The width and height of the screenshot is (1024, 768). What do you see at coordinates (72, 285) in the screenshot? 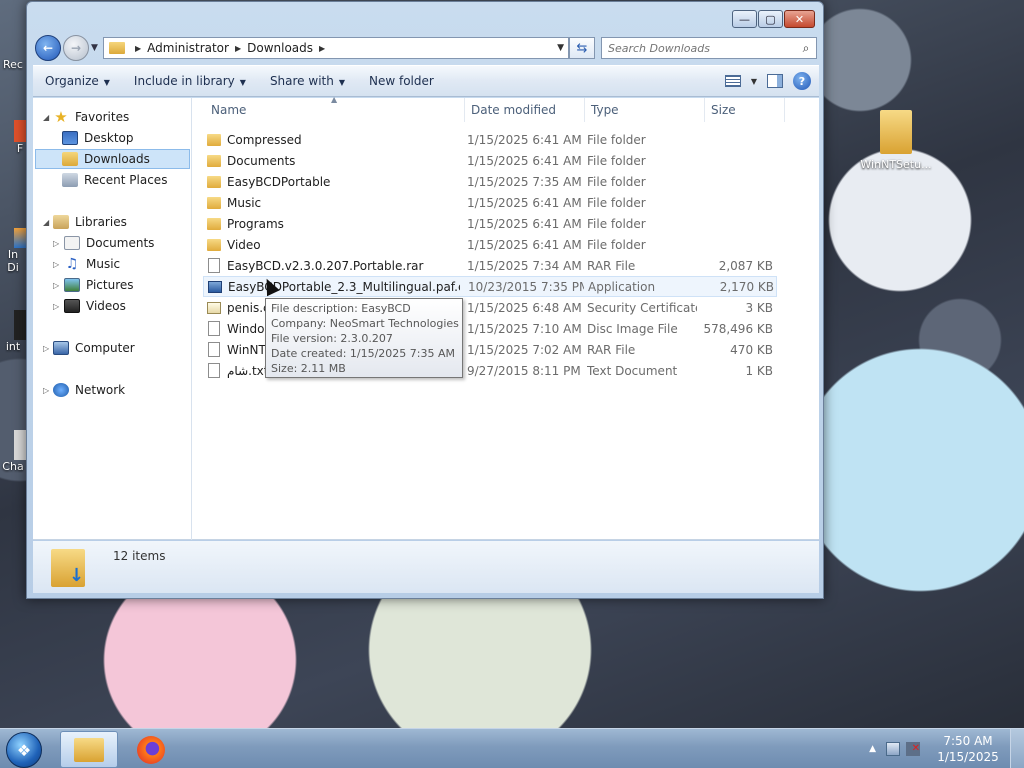
I see `pictures-icon` at bounding box center [72, 285].